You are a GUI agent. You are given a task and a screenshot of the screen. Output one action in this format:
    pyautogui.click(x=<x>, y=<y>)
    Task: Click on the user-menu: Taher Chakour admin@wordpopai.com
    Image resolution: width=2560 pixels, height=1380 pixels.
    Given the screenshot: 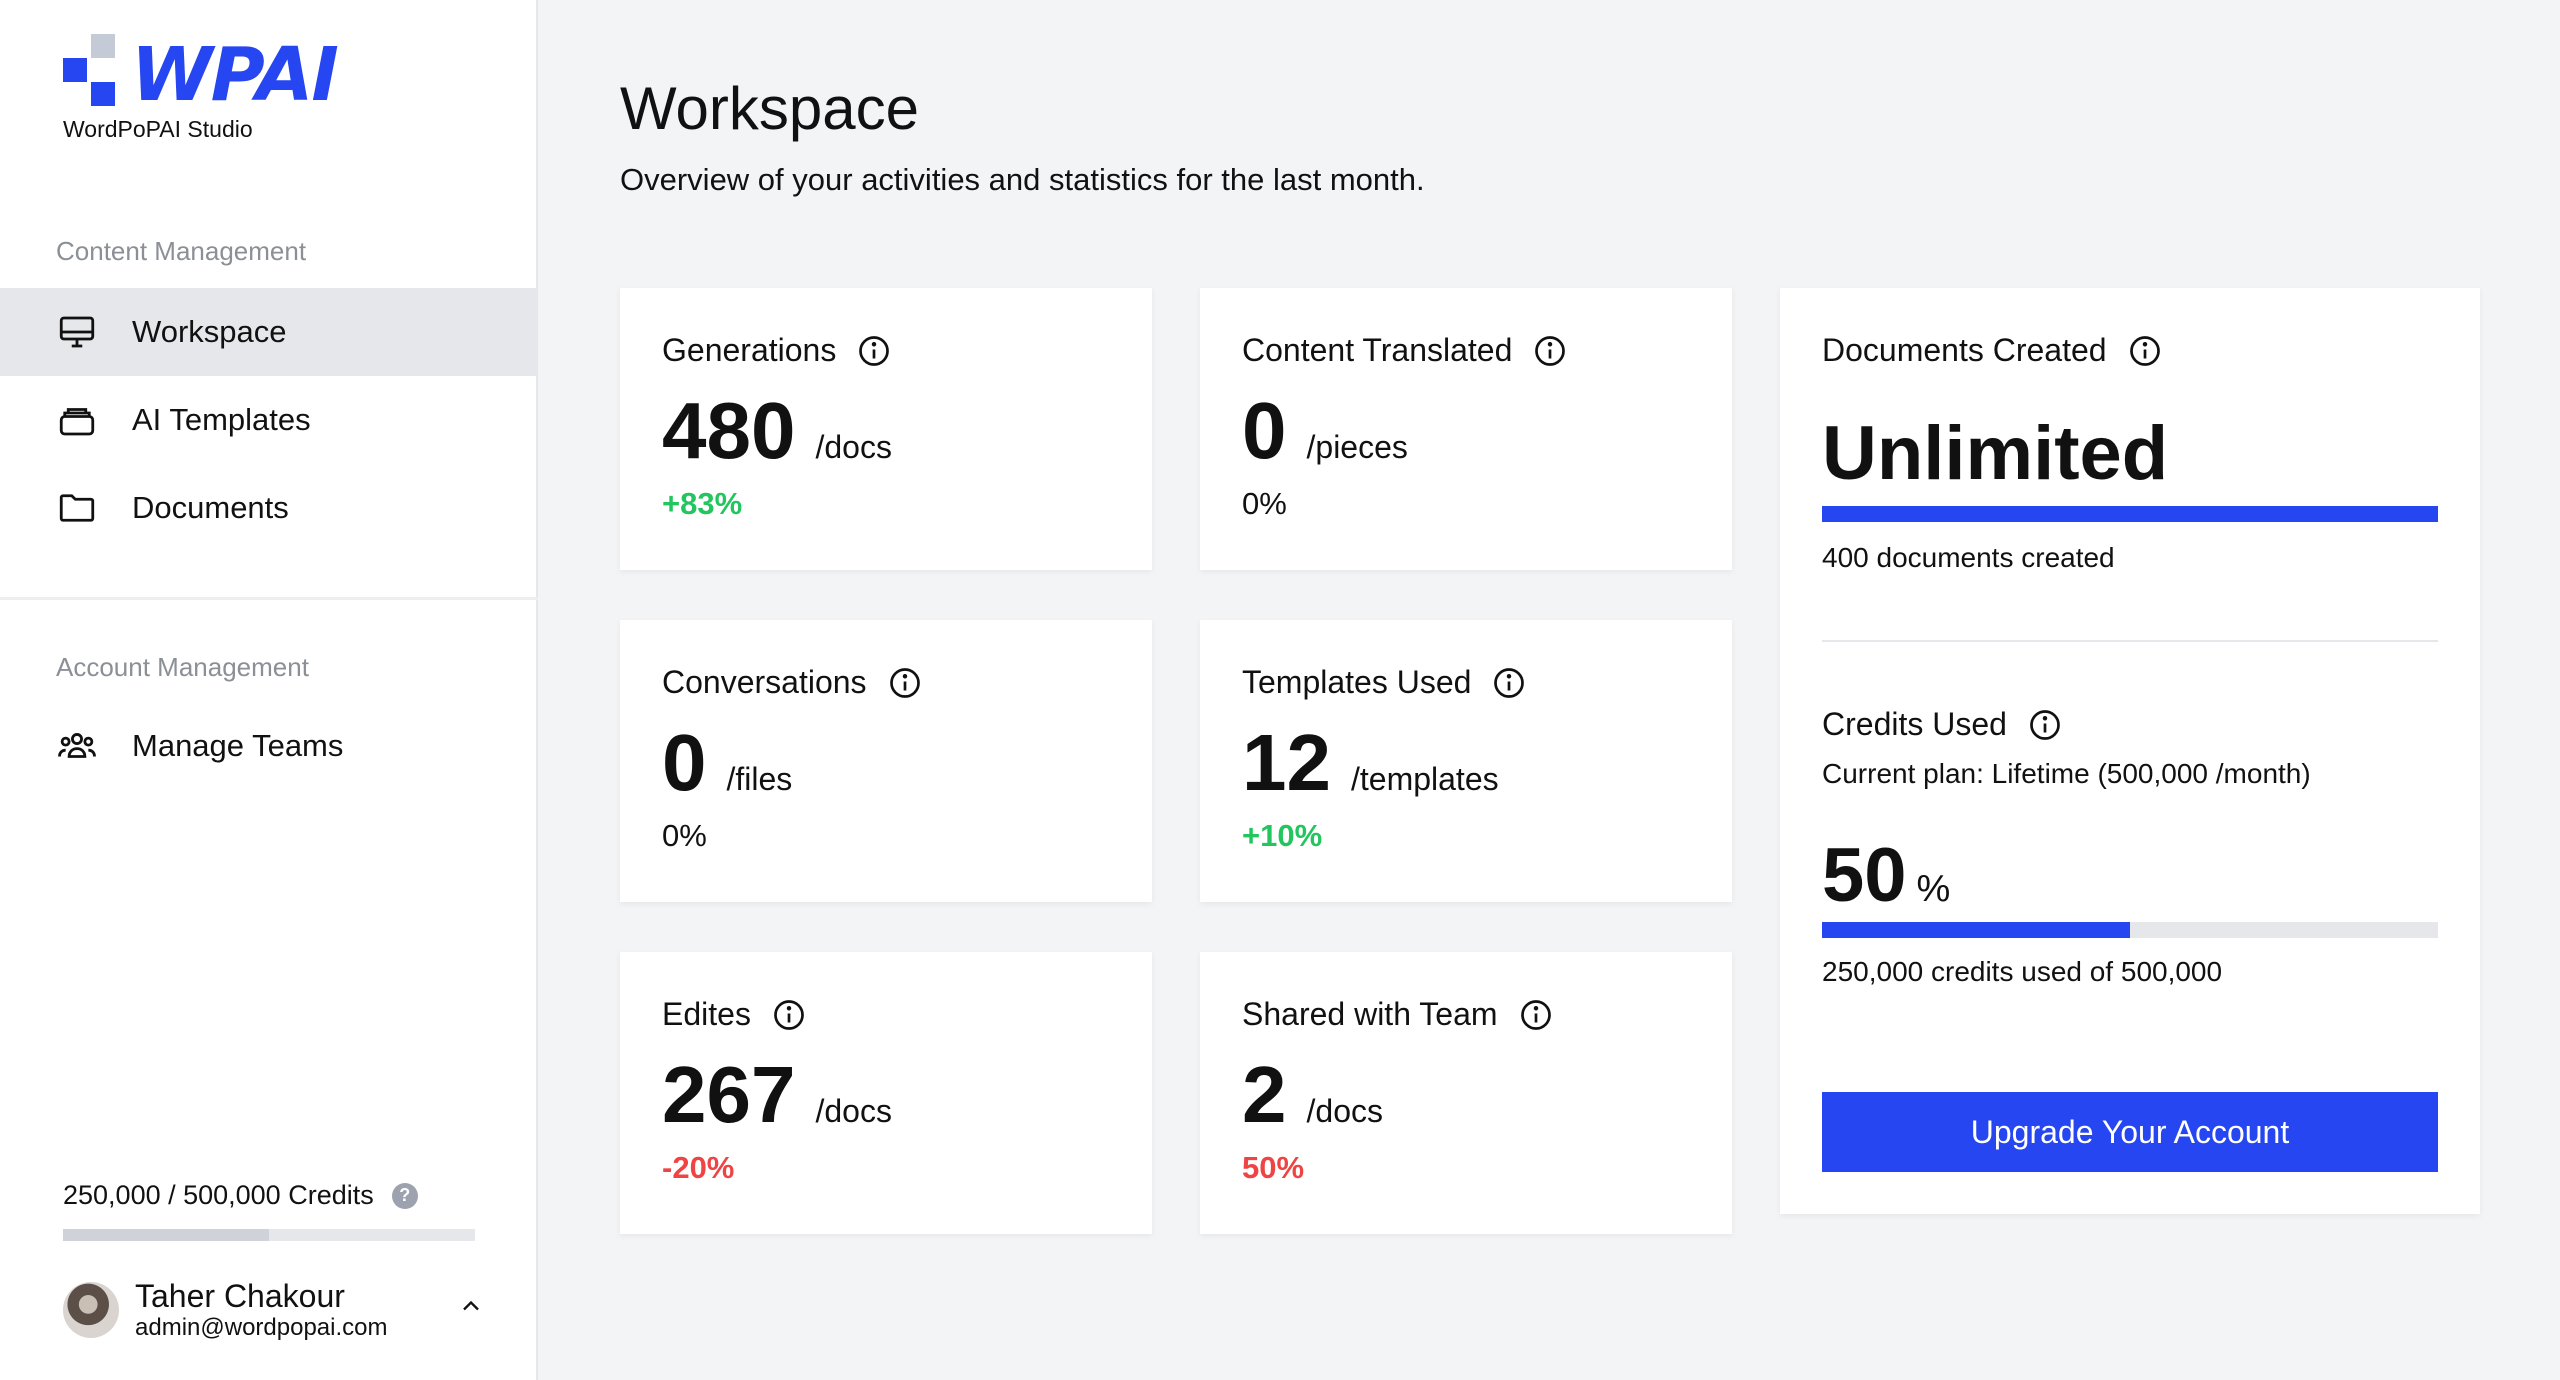 What is the action you would take?
    pyautogui.click(x=273, y=1310)
    